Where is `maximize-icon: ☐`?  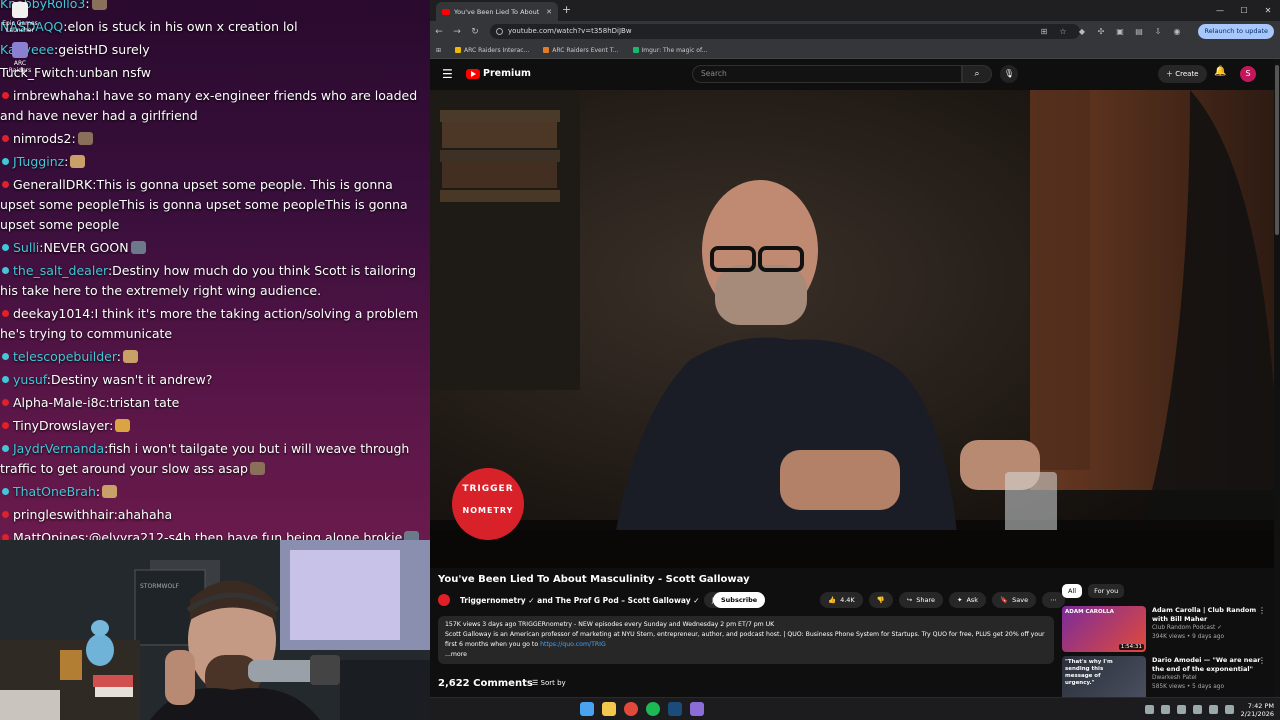
maximize-icon: ☐ is located at coordinates (1244, 10).